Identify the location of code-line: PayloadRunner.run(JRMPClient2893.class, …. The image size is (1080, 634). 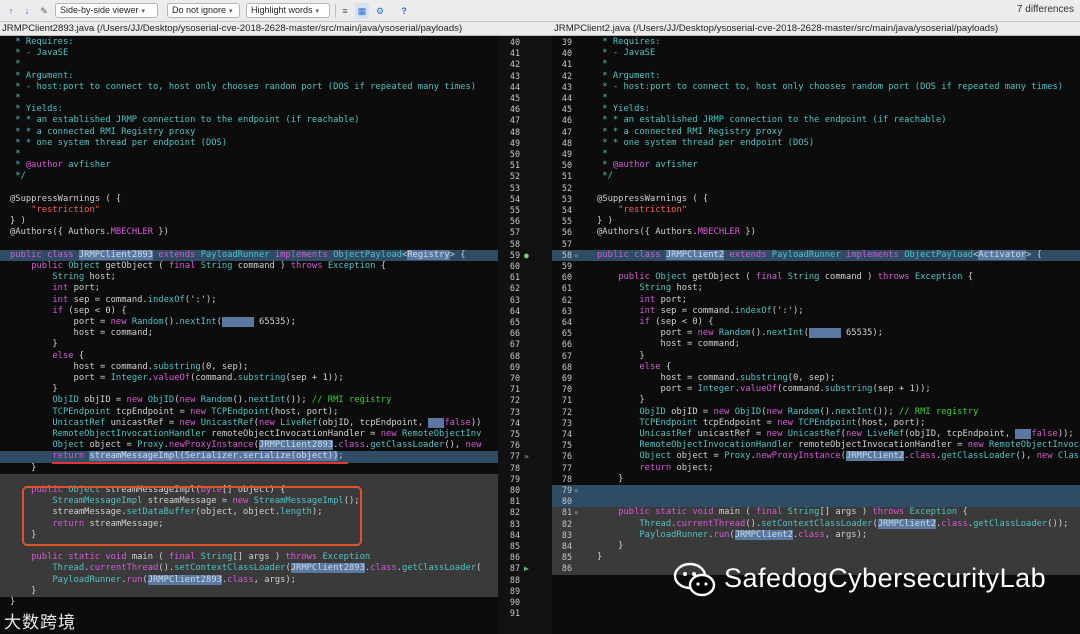
(153, 580).